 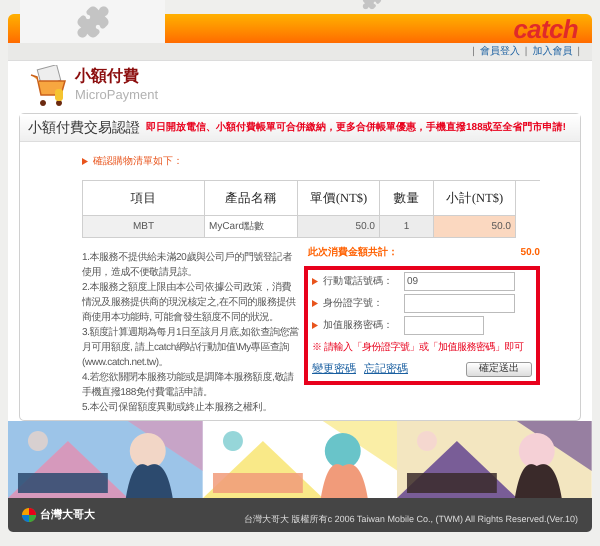 What do you see at coordinates (189, 302) in the screenshot?
I see `note-text: 2.本服務之額度上限由本公司依據公司政策，消費情況及服務提供商的現況核定之,在不同的服務提供商使用本功能時, 可能會發生額度不同的狀況。` at bounding box center [189, 302].